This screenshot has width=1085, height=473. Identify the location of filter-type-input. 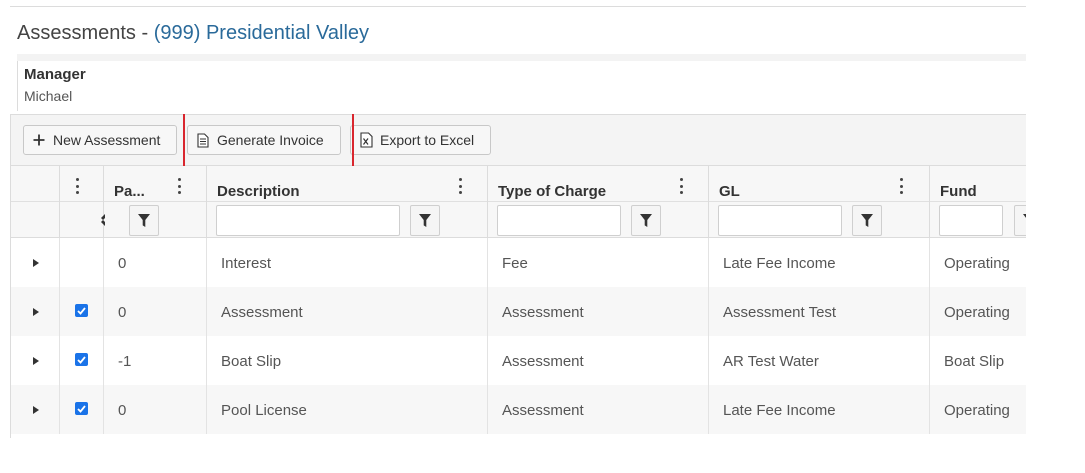
(559, 220).